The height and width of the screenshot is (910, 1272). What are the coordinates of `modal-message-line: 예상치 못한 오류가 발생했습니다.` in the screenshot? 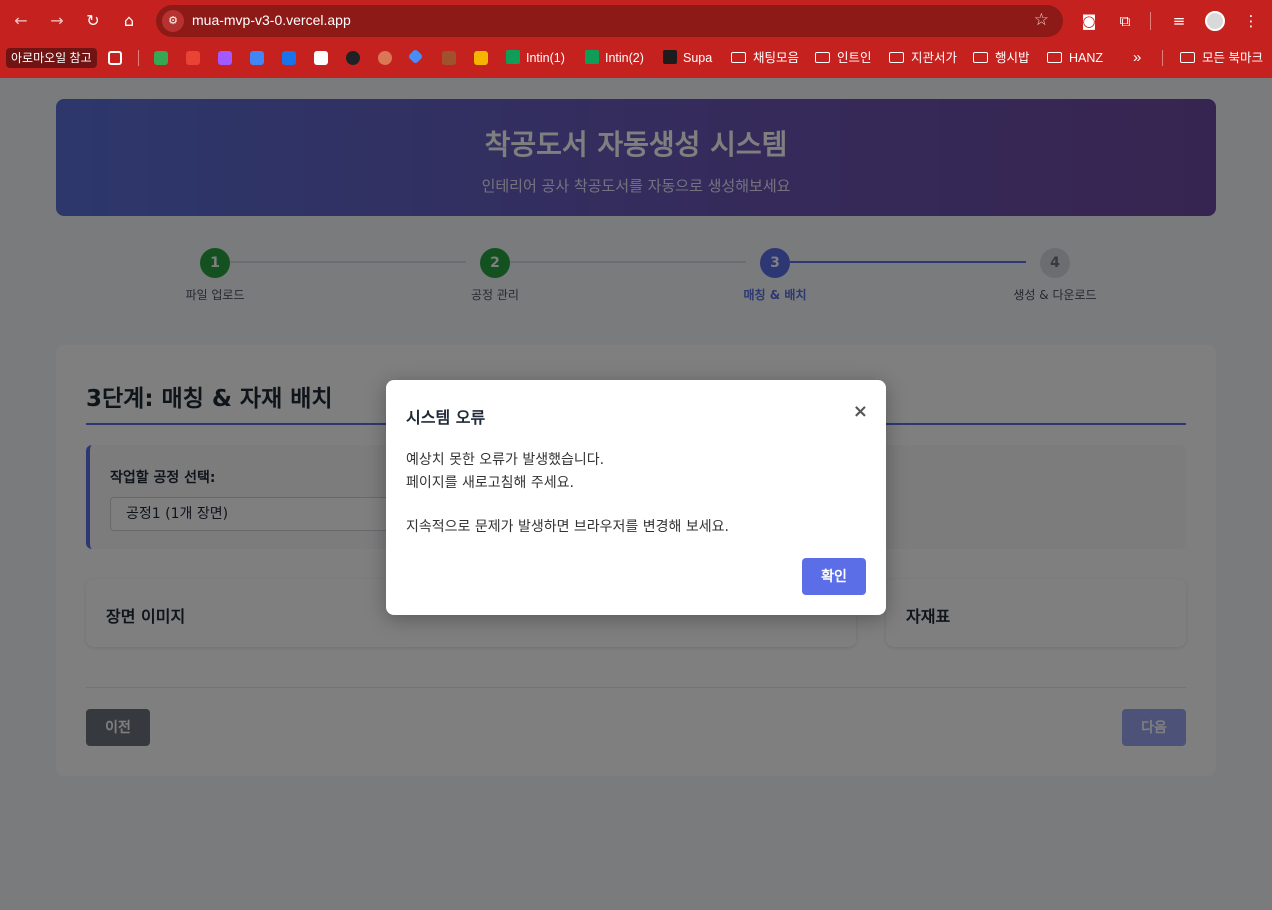 It's located at (505, 460).